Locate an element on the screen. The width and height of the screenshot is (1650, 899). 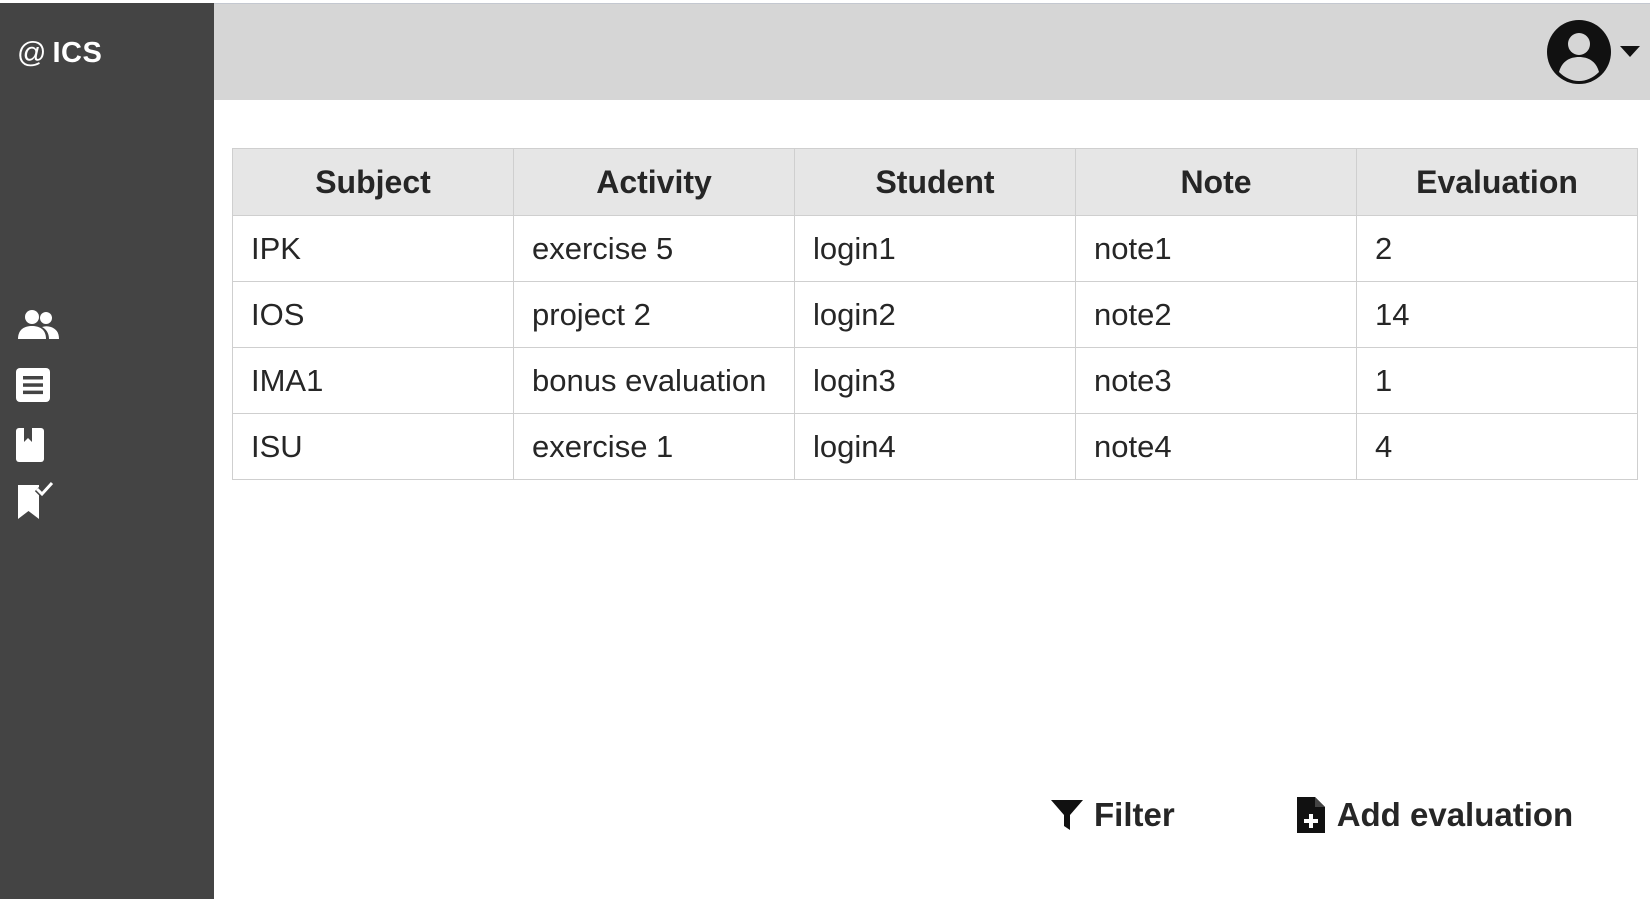
cell-subject: IMA1 is located at coordinates (373, 380).